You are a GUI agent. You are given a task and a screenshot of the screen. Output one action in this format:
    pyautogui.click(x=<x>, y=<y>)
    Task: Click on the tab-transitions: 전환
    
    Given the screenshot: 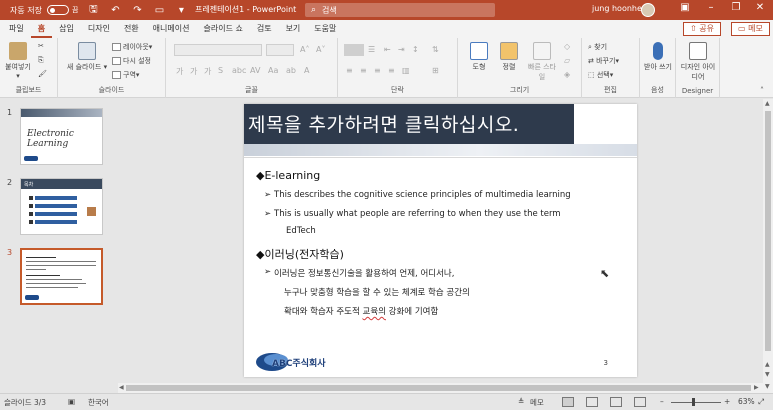 What is the action you would take?
    pyautogui.click(x=131, y=29)
    